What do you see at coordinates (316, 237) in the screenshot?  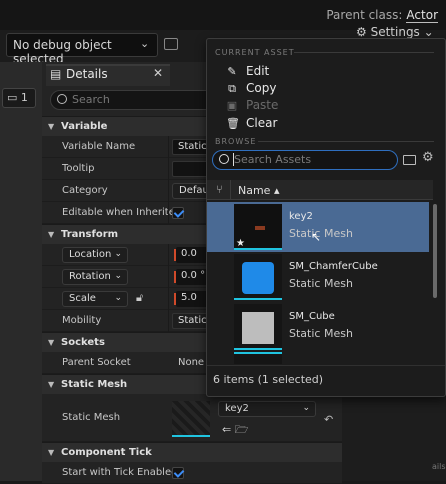 I see `mouse-pointer-icon: ↖` at bounding box center [316, 237].